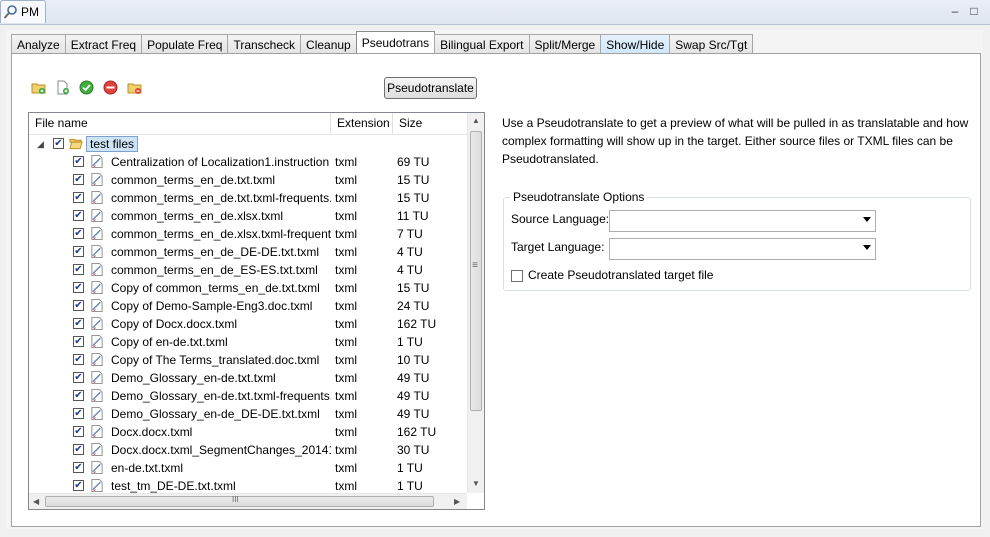  What do you see at coordinates (457, 501) in the screenshot?
I see `scroll-right-icon: ▶` at bounding box center [457, 501].